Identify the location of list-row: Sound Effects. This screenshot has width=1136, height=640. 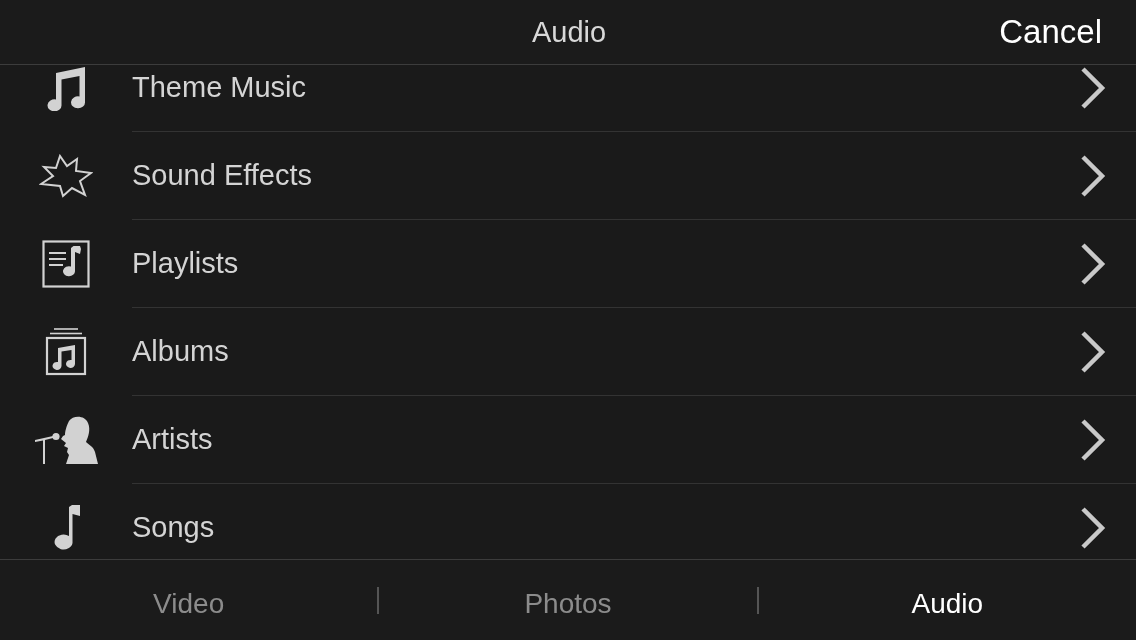
(568, 176).